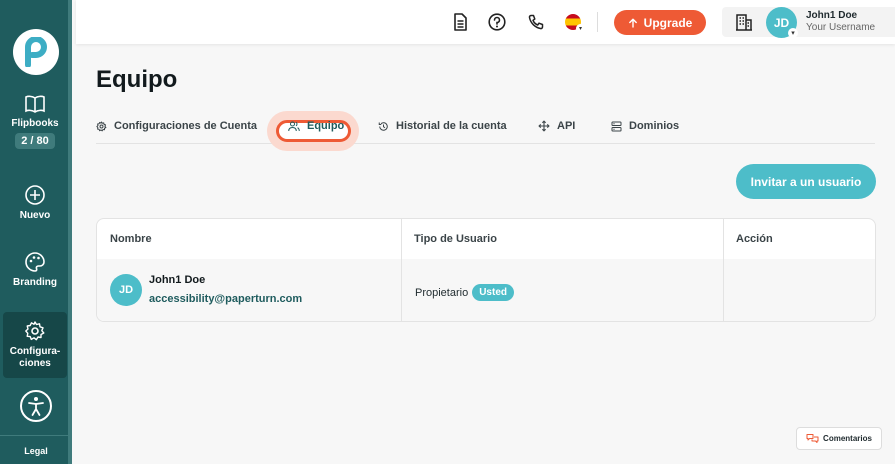 The height and width of the screenshot is (464, 895). Describe the element at coordinates (137, 79) in the screenshot. I see `page-title: Equipo` at that location.